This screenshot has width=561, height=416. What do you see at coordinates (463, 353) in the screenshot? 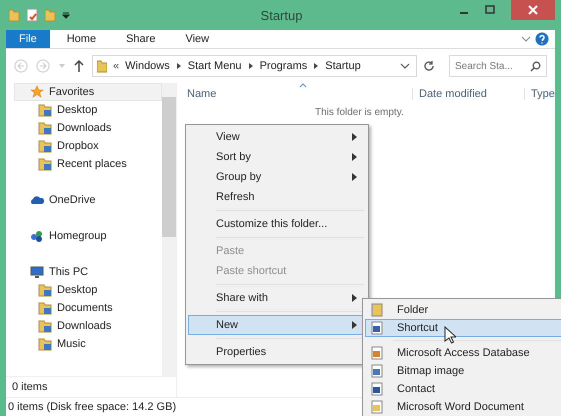
I see `menu-item: Microsoft Access Database` at bounding box center [463, 353].